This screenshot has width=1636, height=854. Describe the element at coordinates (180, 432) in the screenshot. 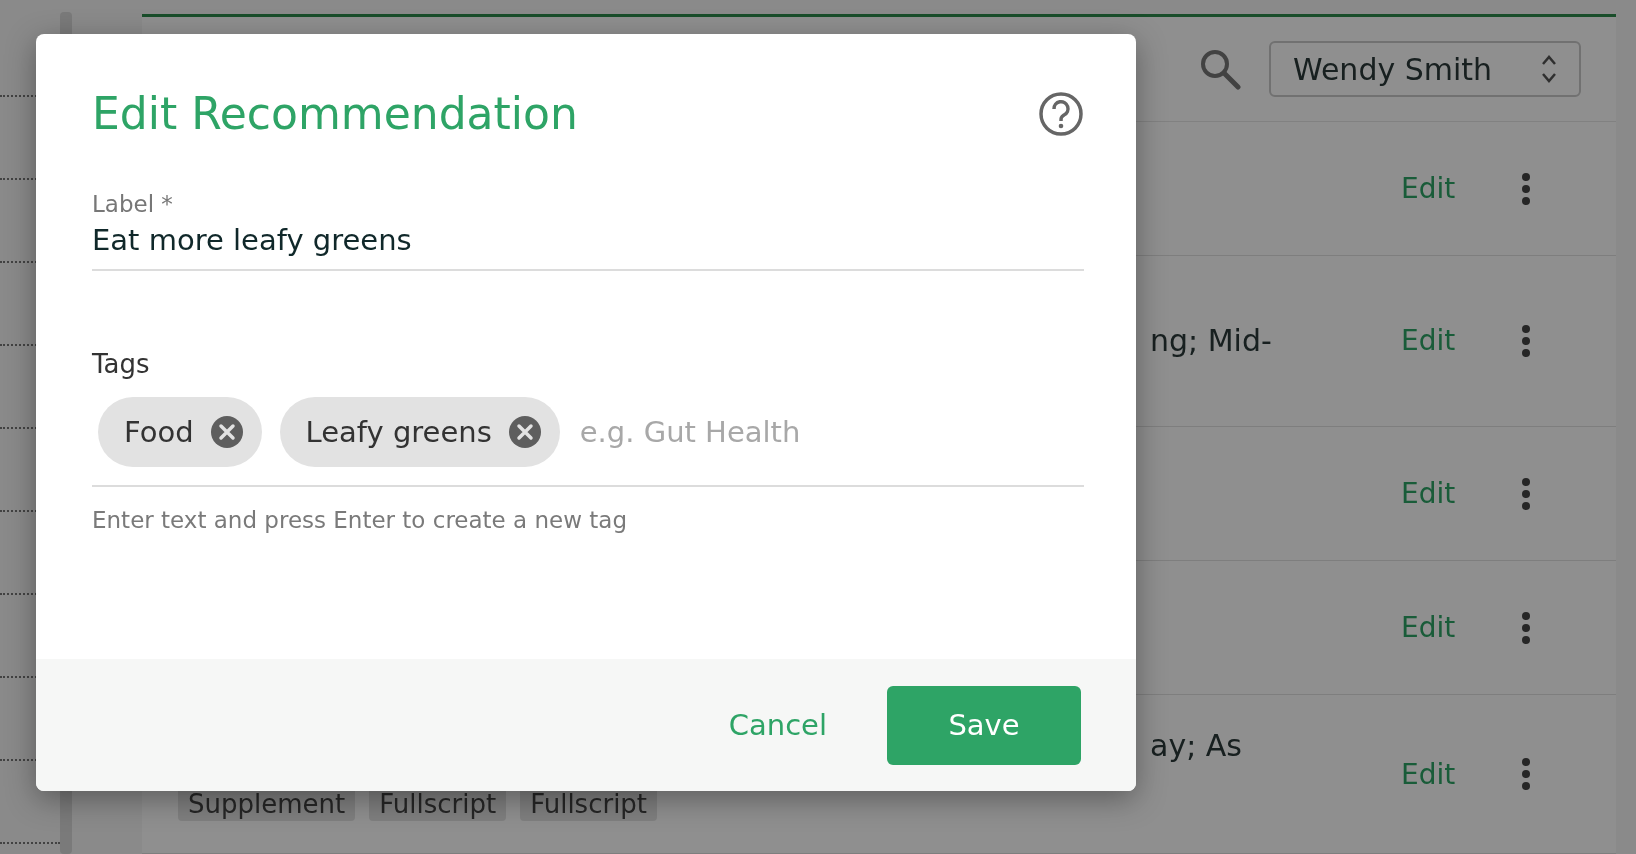

I see `tag-chip: Food` at that location.